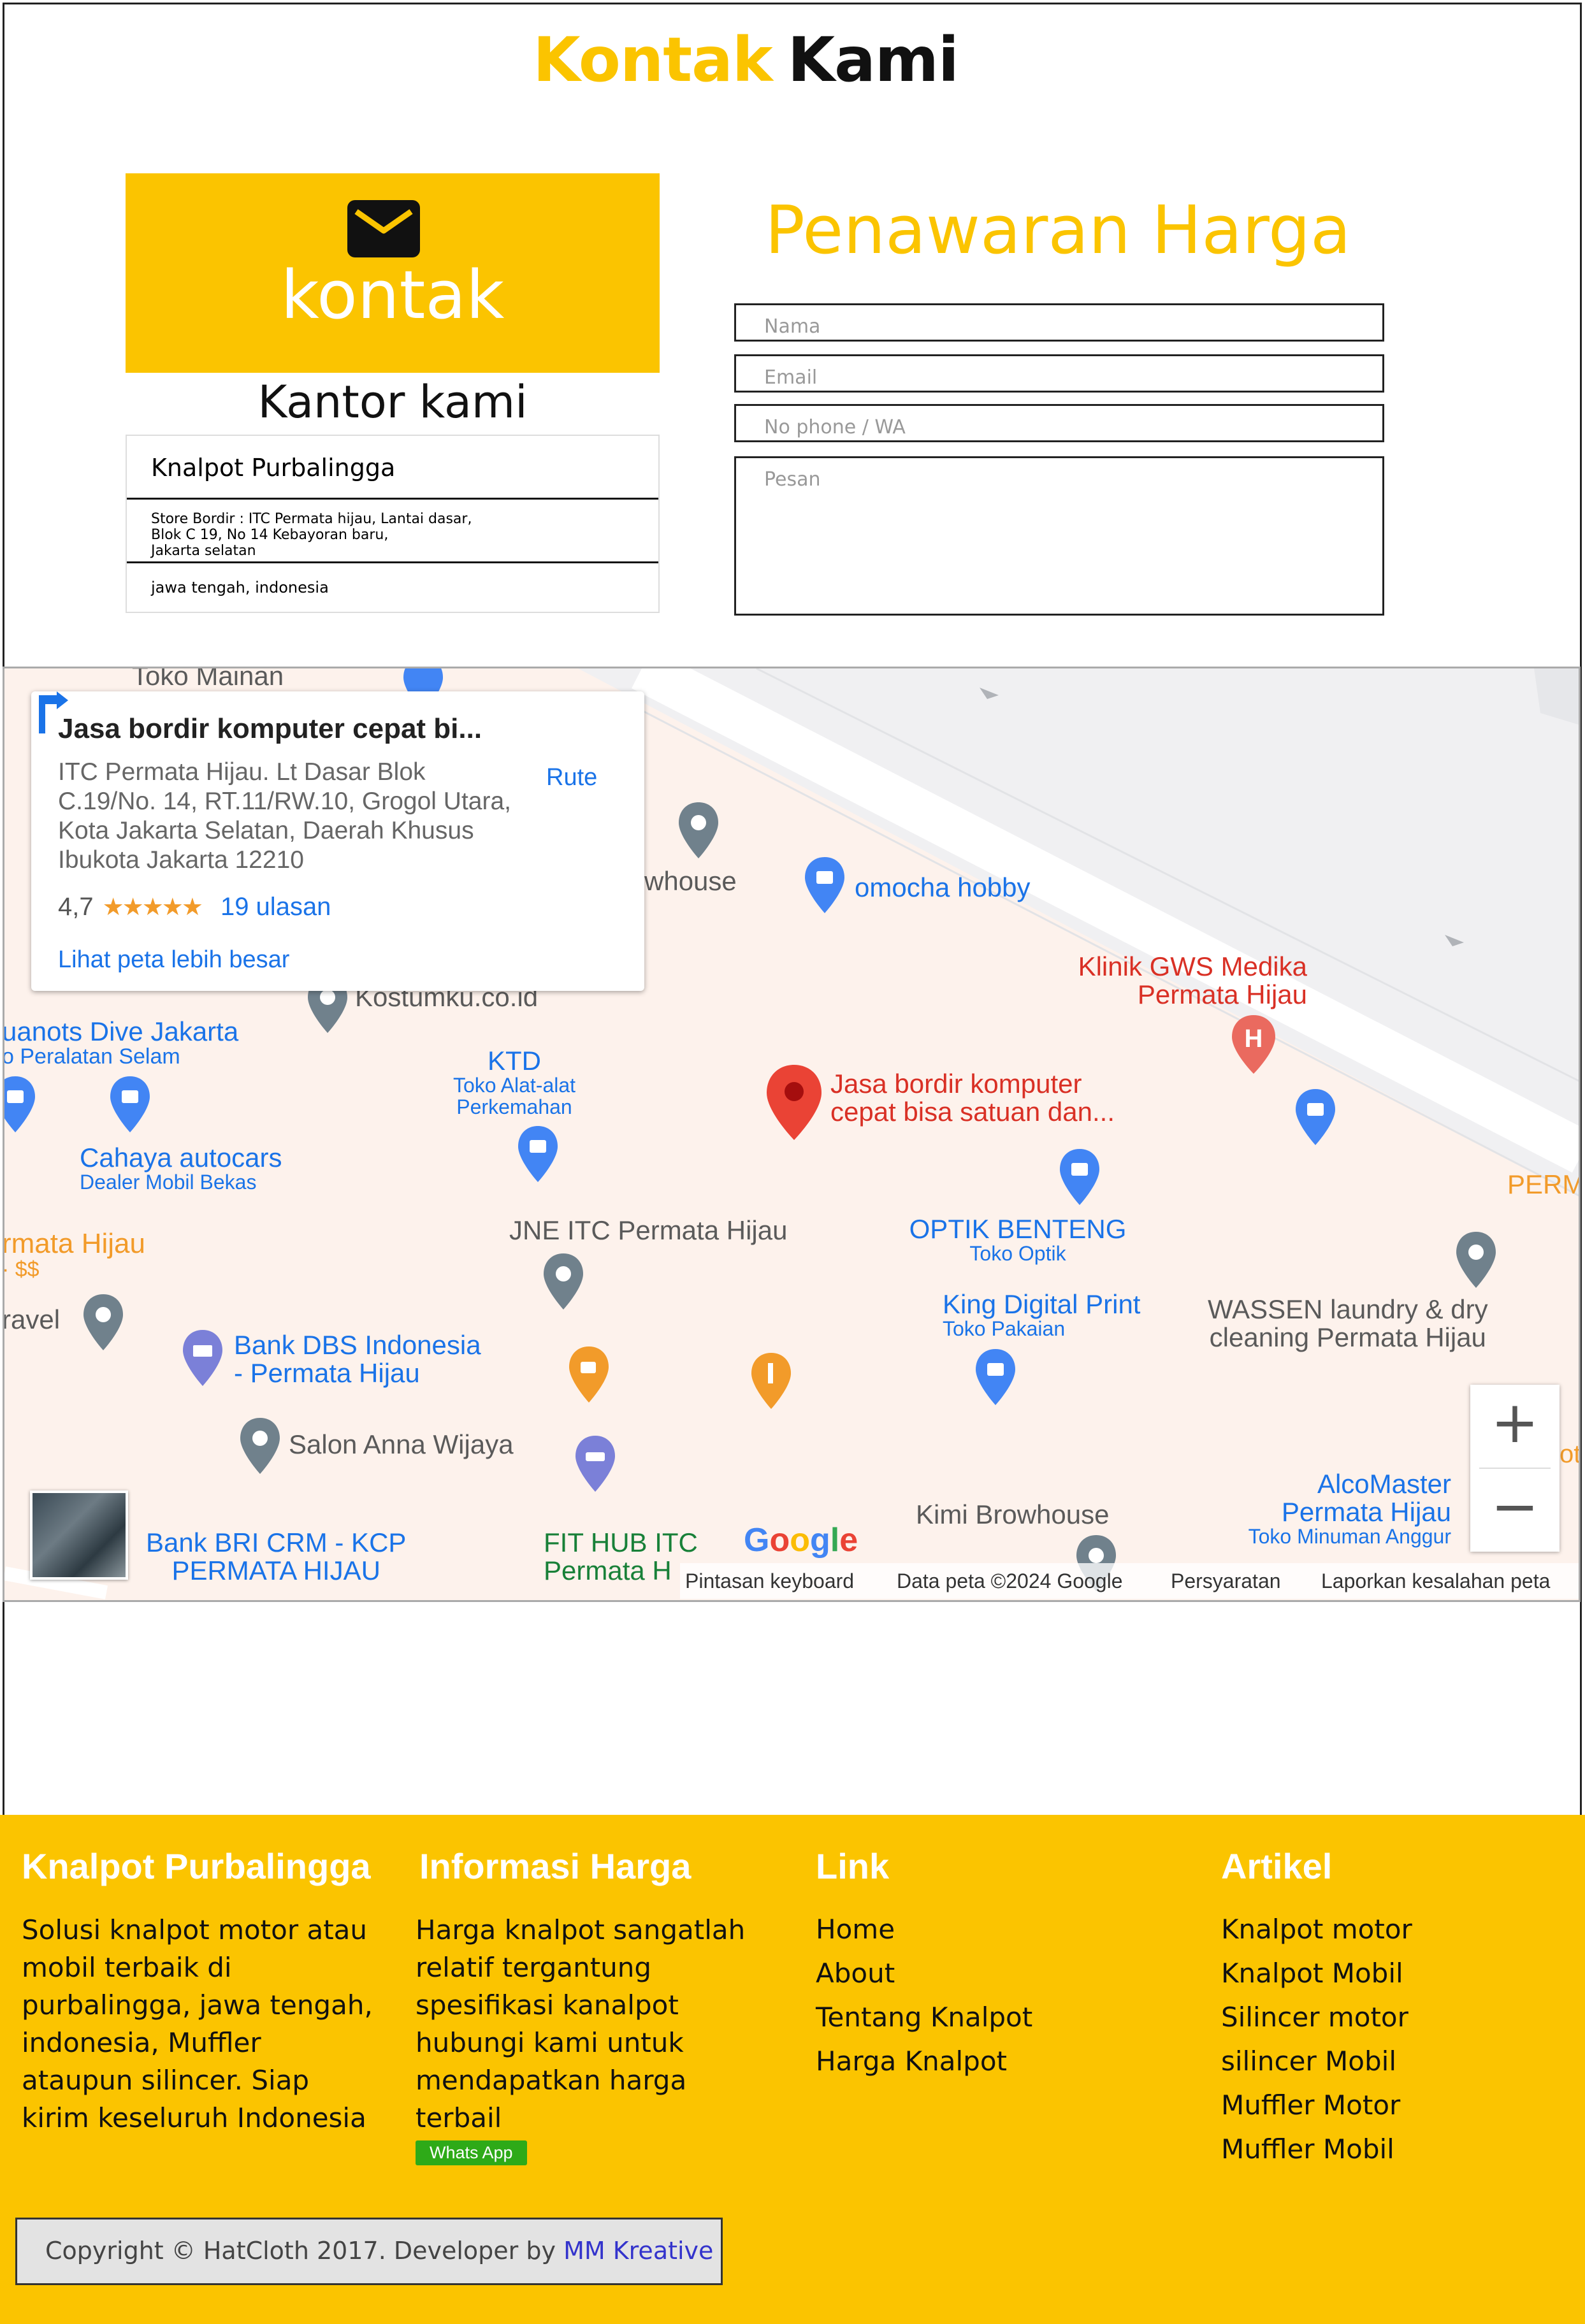 This screenshot has height=2324, width=1585. What do you see at coordinates (471, 2152) in the screenshot?
I see `whatsapp-button: Whats App` at bounding box center [471, 2152].